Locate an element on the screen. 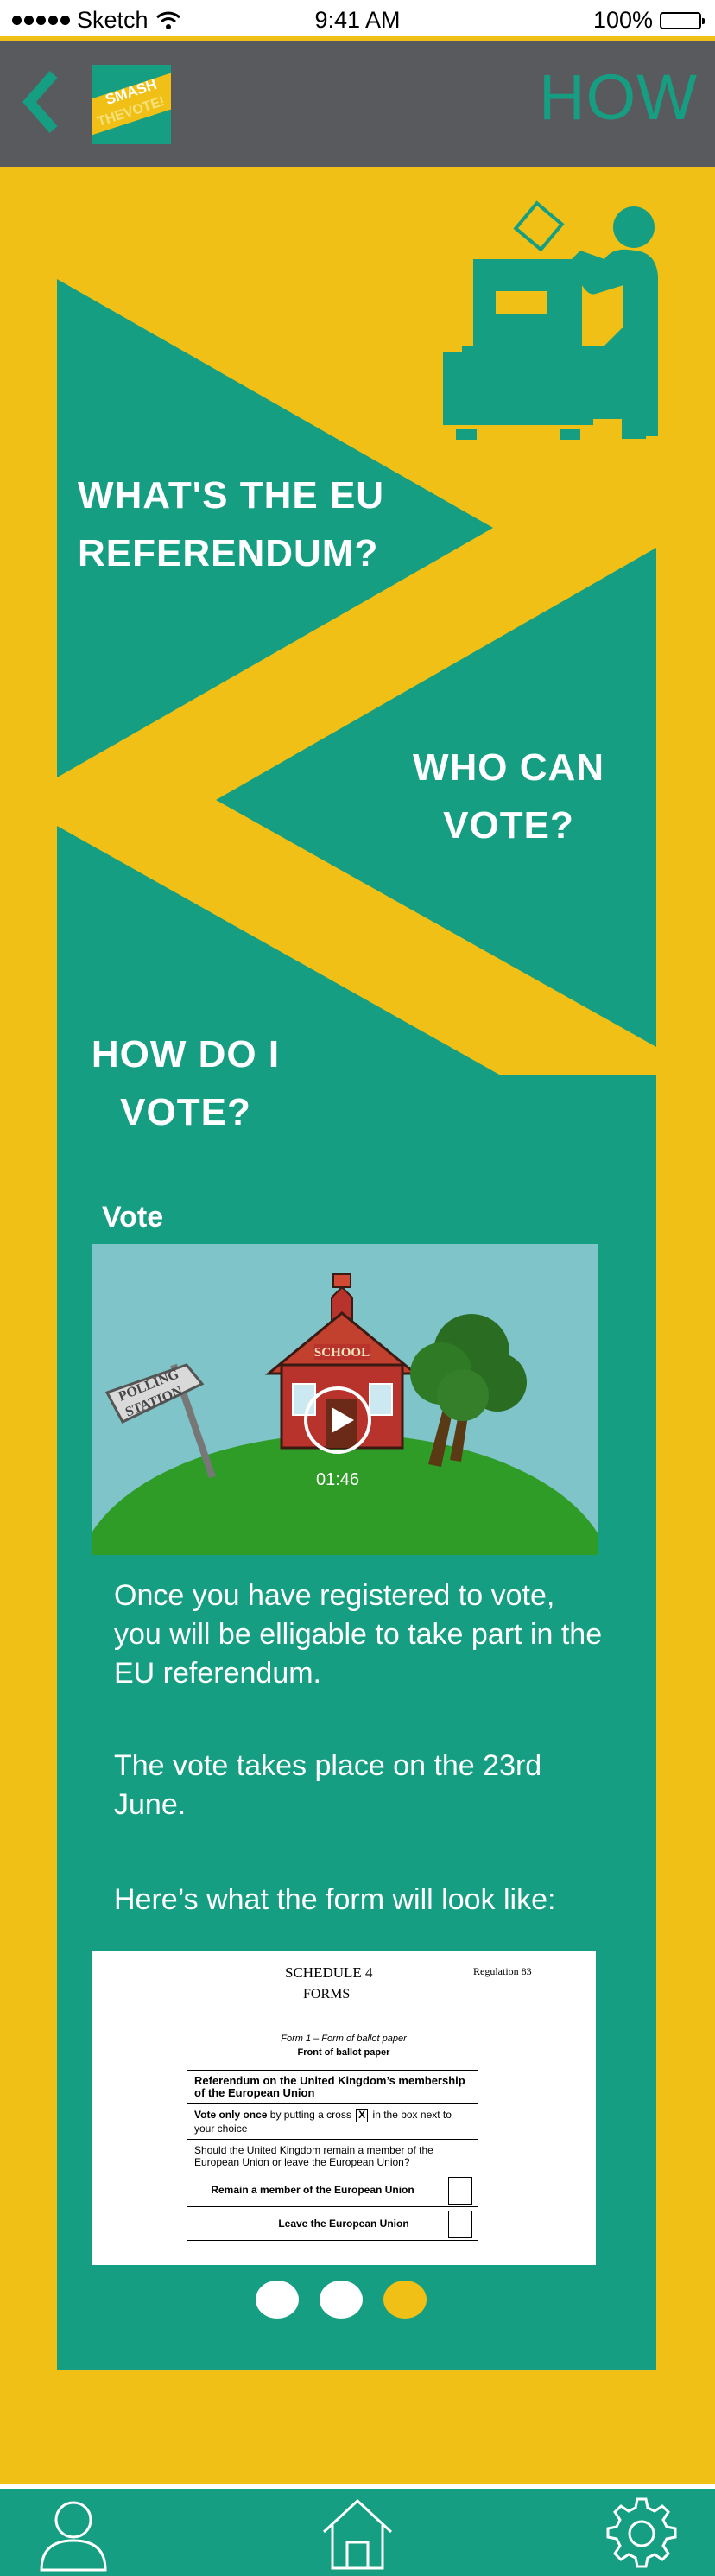 The image size is (715, 2576). smash-the-vote-logo: SMASH THEVOTE! is located at coordinates (131, 104).